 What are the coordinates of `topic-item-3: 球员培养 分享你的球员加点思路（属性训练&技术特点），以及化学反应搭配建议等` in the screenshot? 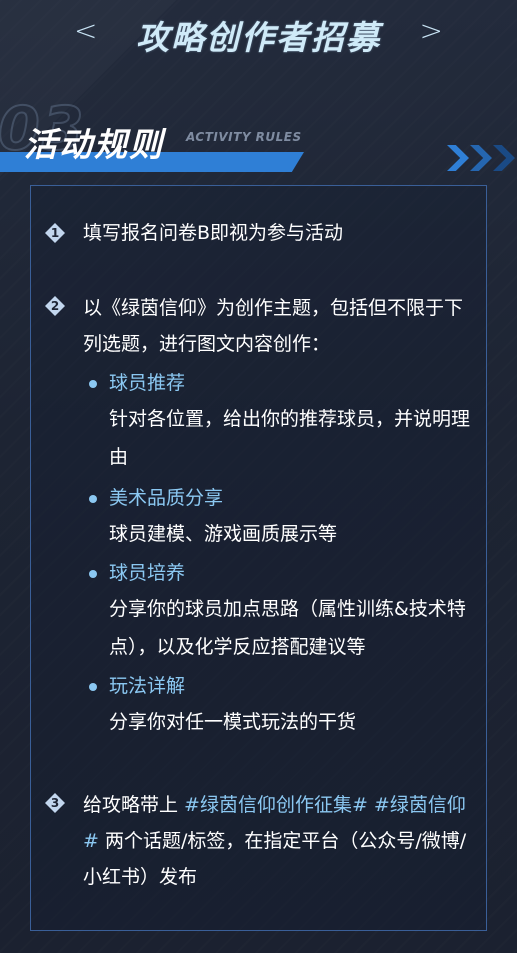 It's located at (284, 611).